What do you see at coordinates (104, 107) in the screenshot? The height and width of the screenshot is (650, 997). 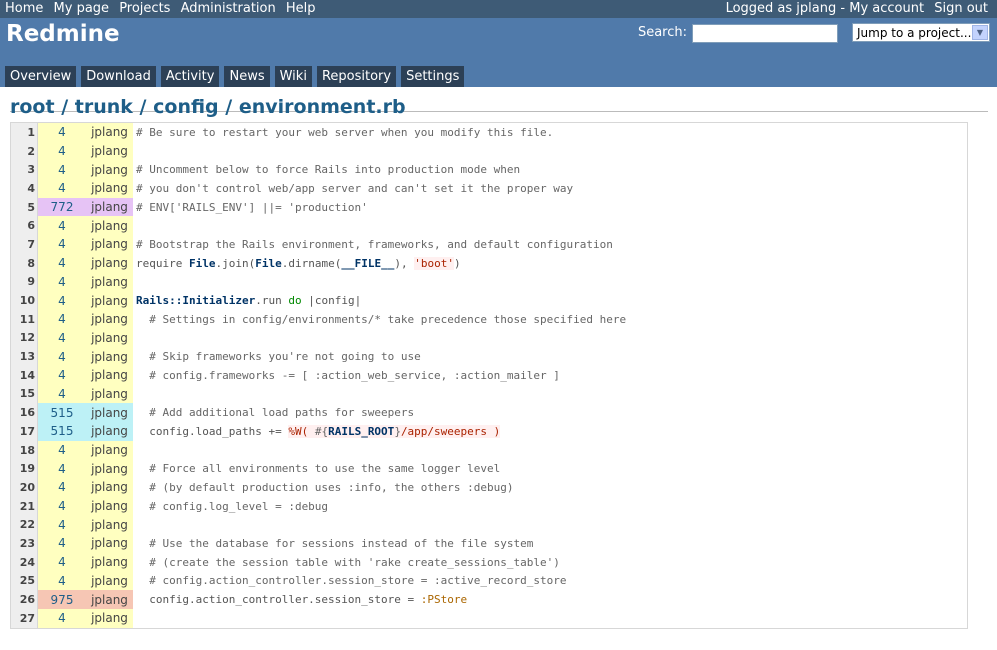 I see `breadcrumb-trunk: trunk` at bounding box center [104, 107].